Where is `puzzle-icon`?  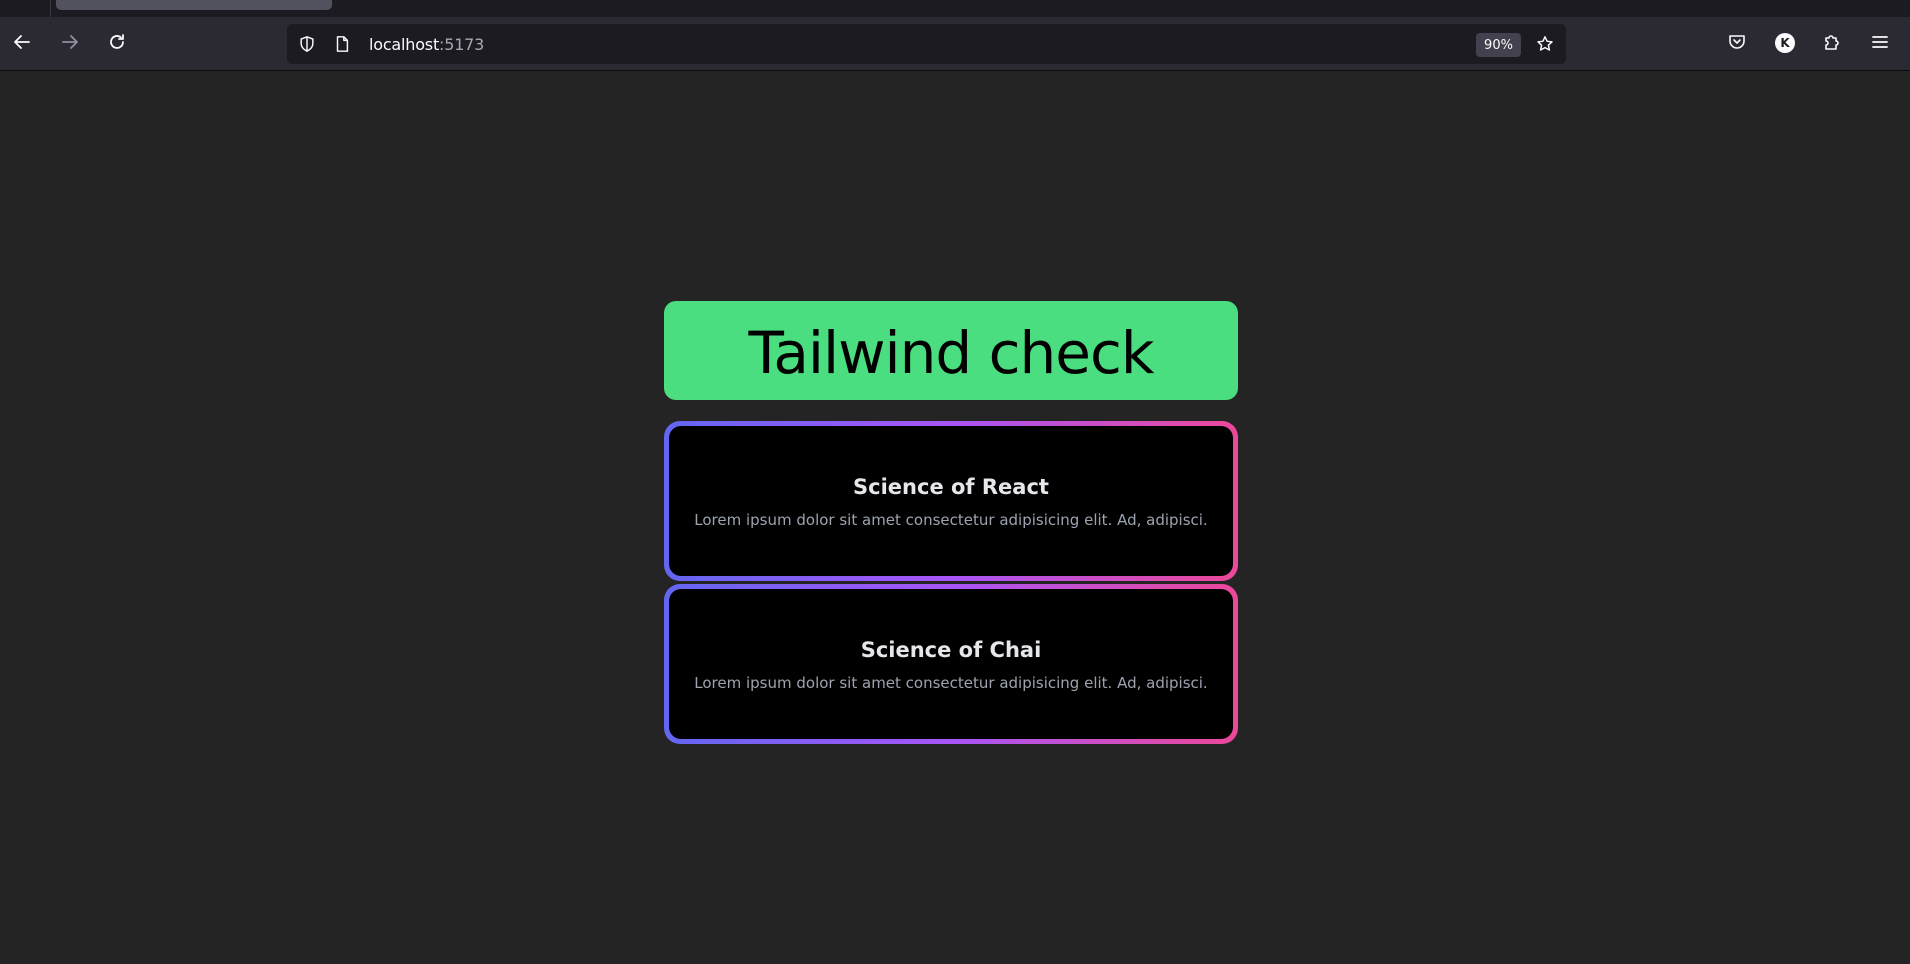
puzzle-icon is located at coordinates (1832, 42).